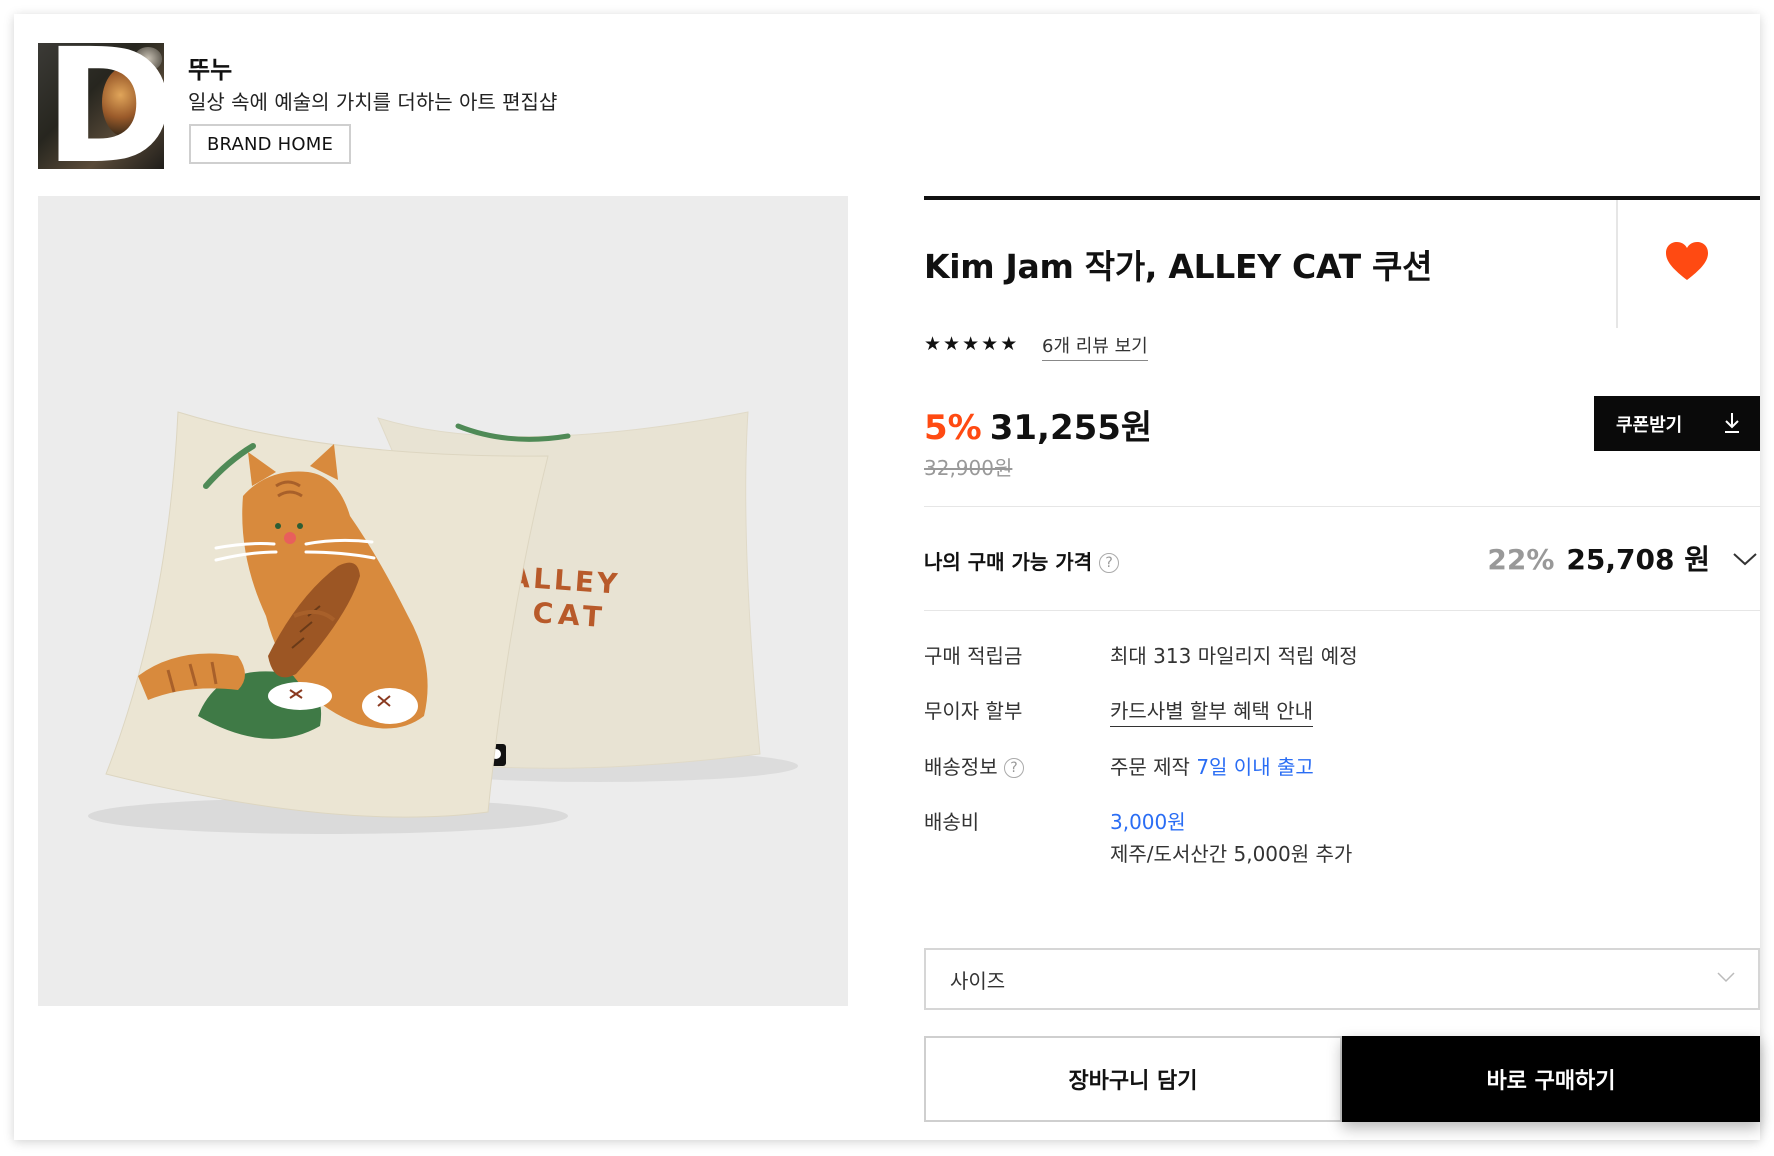 The image size is (1774, 1156). What do you see at coordinates (1231, 854) in the screenshot?
I see `fee-extra: 제주/도서산간 5,000원 추가` at bounding box center [1231, 854].